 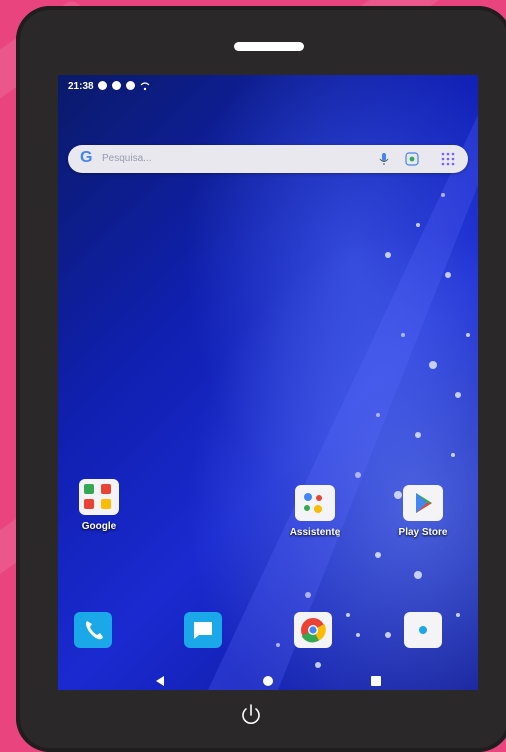 What do you see at coordinates (99, 497) in the screenshot?
I see `google-folder-icon` at bounding box center [99, 497].